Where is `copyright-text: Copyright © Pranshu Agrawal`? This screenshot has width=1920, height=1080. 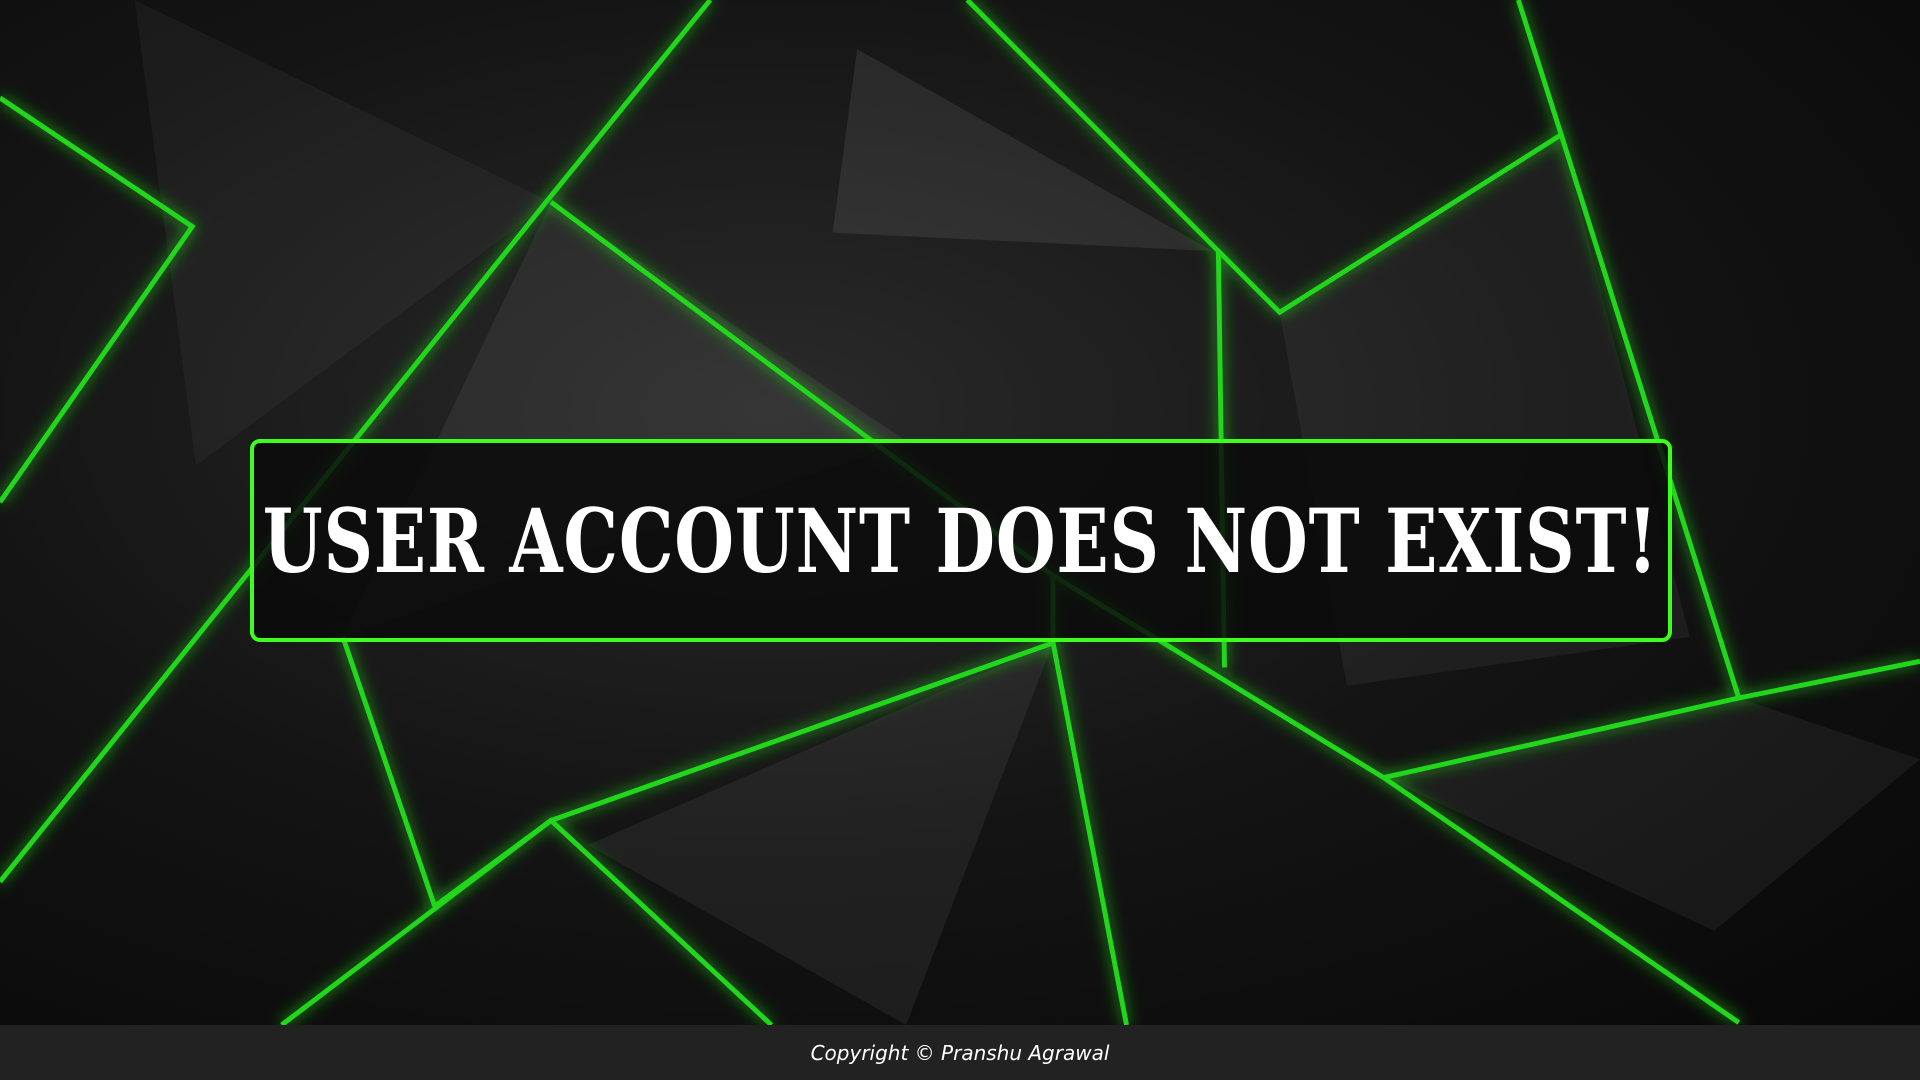 copyright-text: Copyright © Pranshu Agrawal is located at coordinates (960, 1052).